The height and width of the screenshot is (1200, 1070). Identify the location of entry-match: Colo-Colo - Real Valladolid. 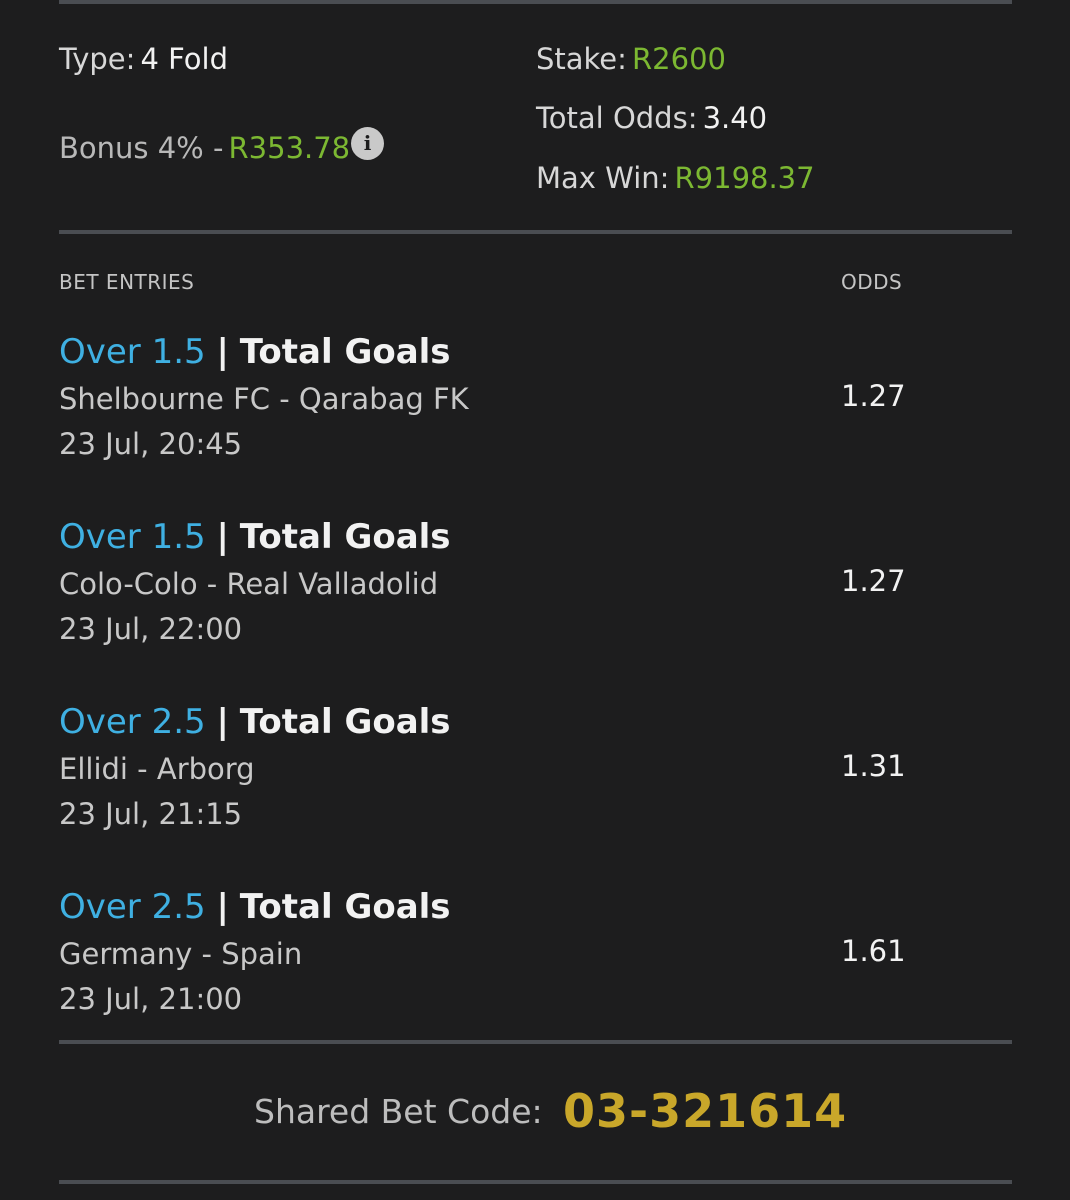
(249, 584).